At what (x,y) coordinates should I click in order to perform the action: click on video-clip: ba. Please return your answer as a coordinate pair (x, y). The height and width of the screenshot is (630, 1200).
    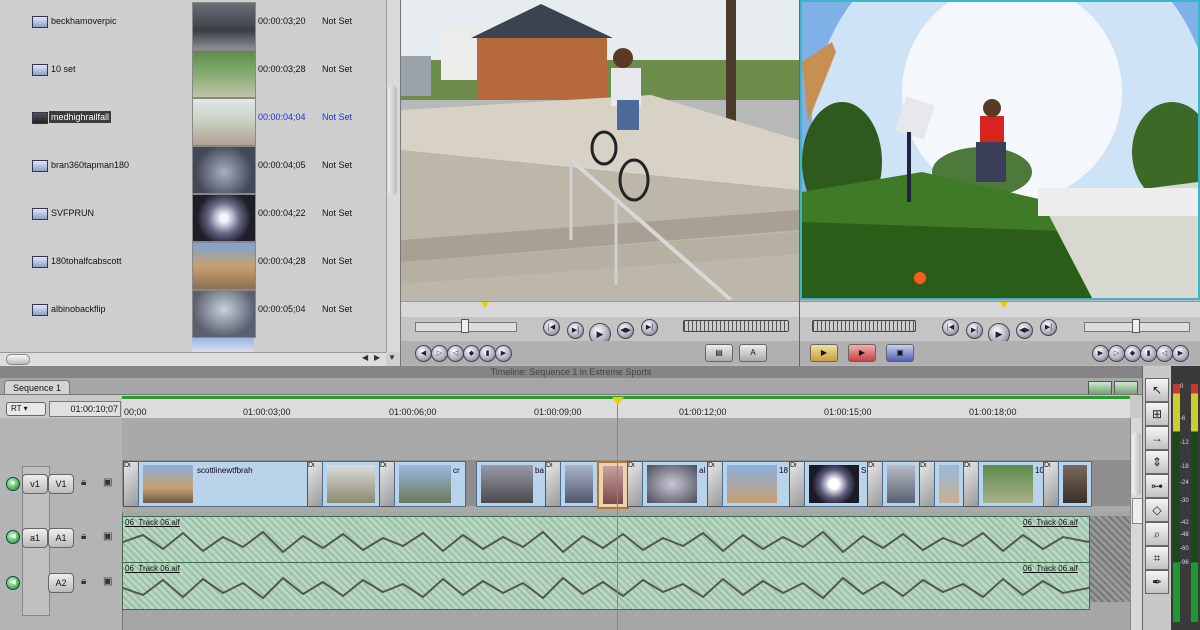
    Looking at the image, I should click on (511, 484).